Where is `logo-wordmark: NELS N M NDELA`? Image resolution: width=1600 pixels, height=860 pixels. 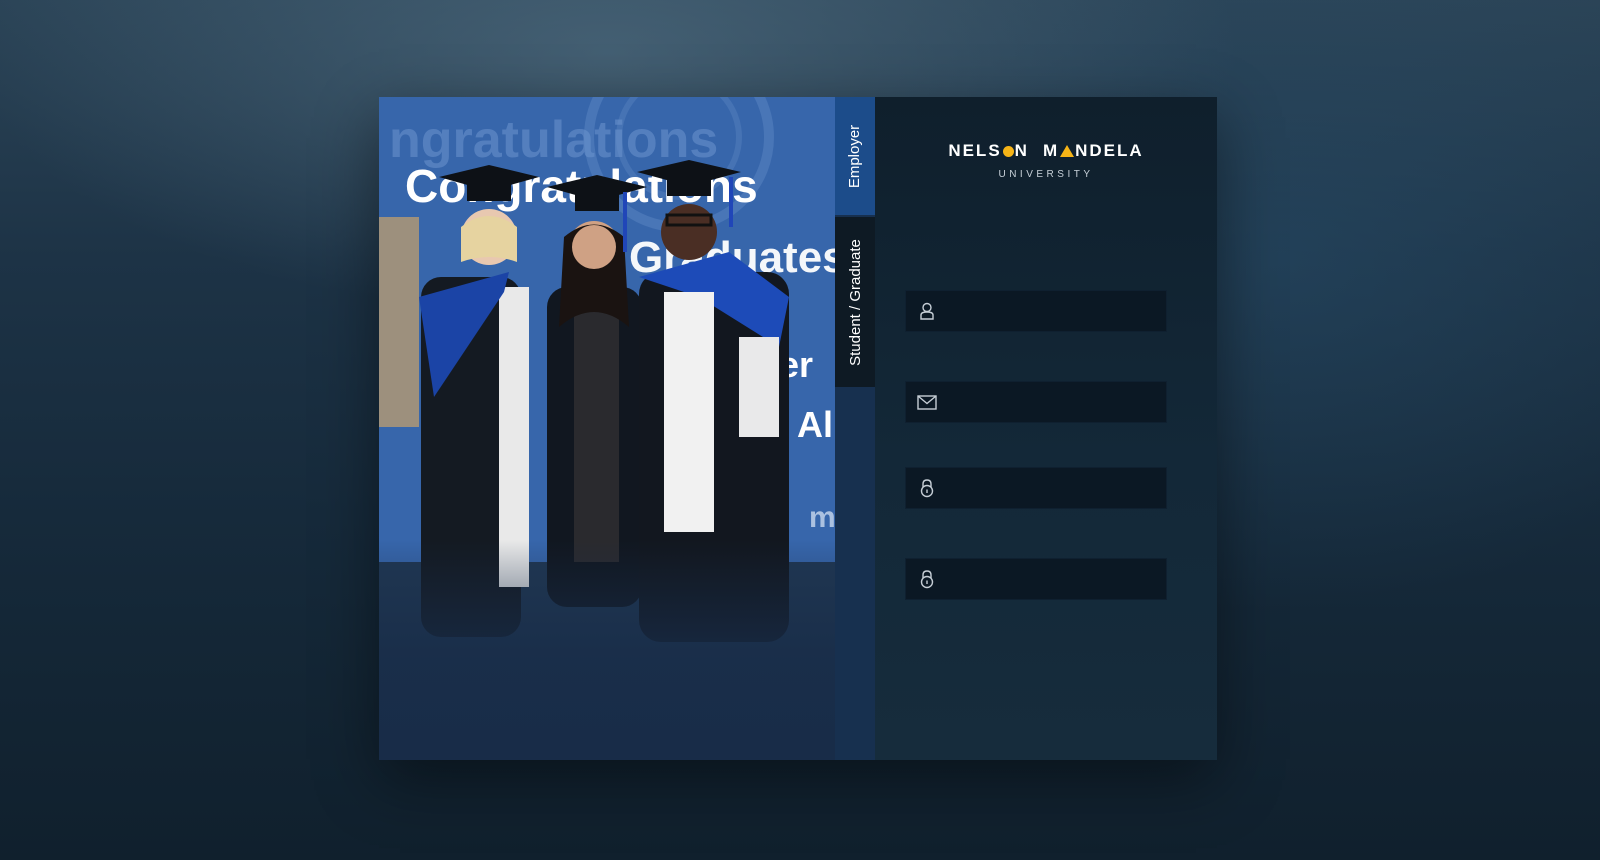
logo-wordmark: NELS N M NDELA is located at coordinates (1046, 151).